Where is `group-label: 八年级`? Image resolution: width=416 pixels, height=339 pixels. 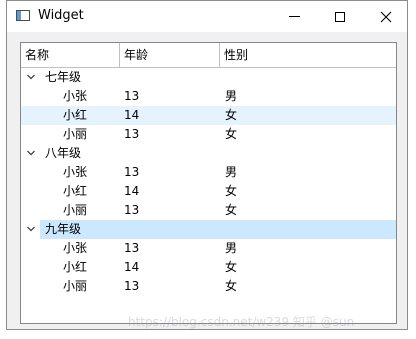 group-label: 八年级 is located at coordinates (63, 153).